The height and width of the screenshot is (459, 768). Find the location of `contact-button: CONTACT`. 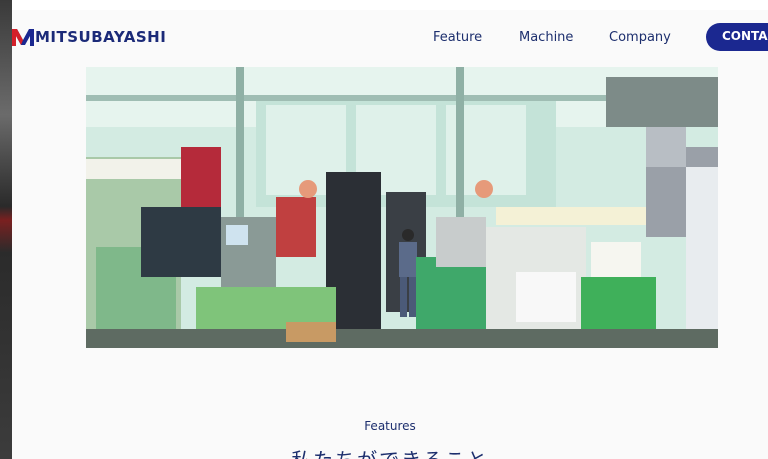

contact-button: CONTACT is located at coordinates (737, 37).